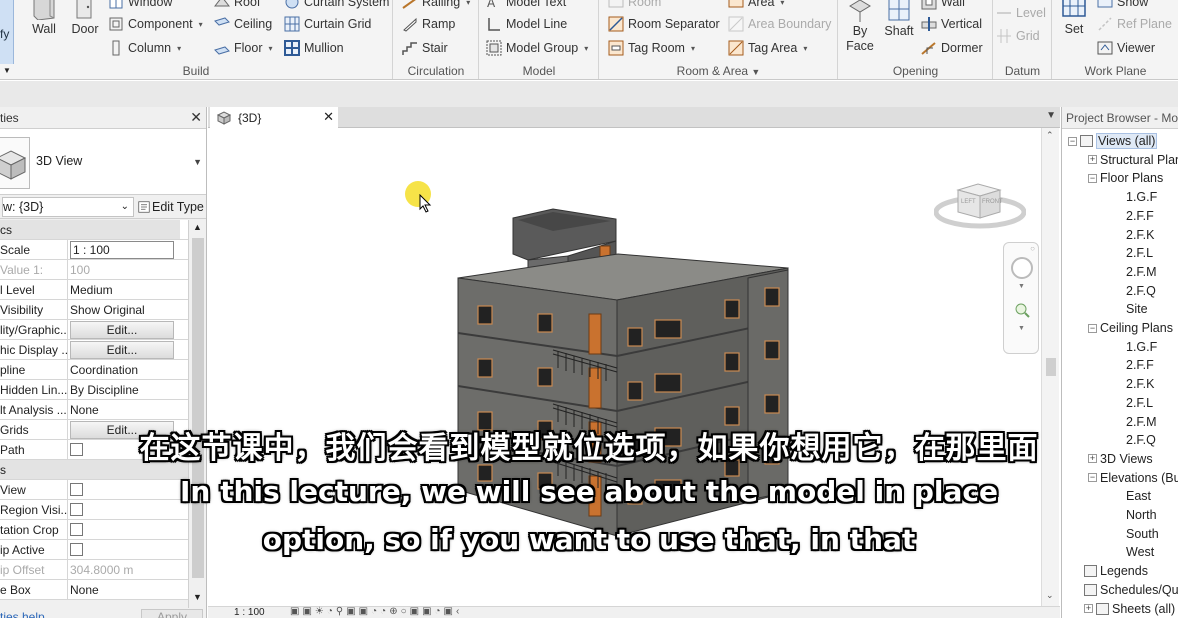 Image resolution: width=1178 pixels, height=618 pixels. Describe the element at coordinates (1139, 403) in the screenshot. I see `tree-ceiling-plan-item: 2.F.L` at that location.